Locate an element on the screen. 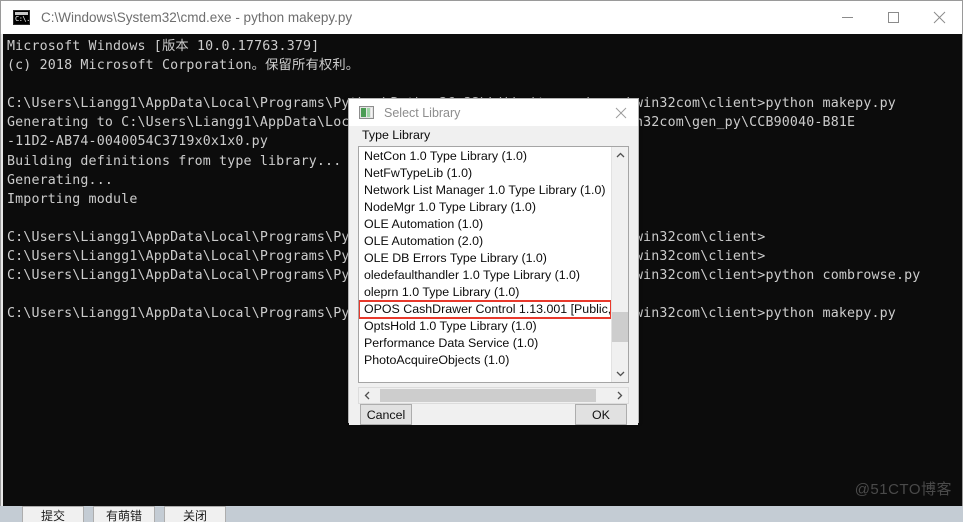  watermark-label: @51CTO博客 is located at coordinates (903, 489).